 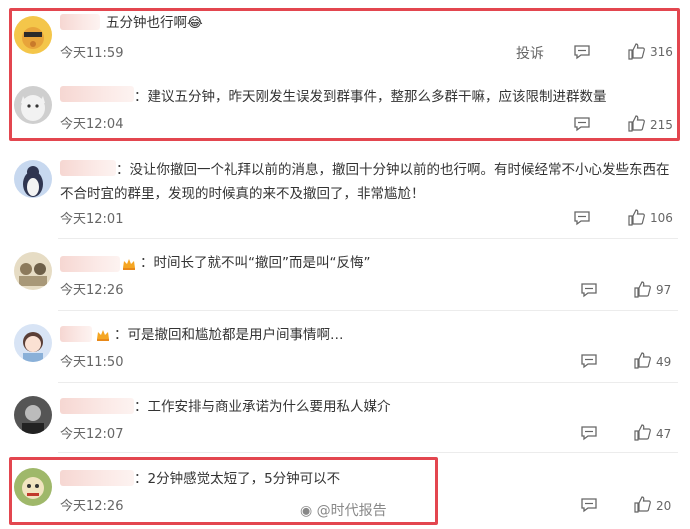 I want to click on like-count: 106, so click(x=661, y=218).